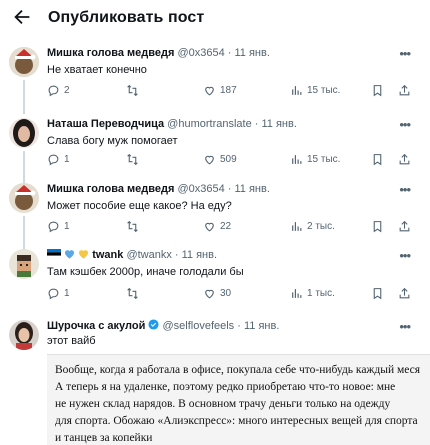  I want to click on action-bar: 1 22 2 тыс., so click(233, 228).